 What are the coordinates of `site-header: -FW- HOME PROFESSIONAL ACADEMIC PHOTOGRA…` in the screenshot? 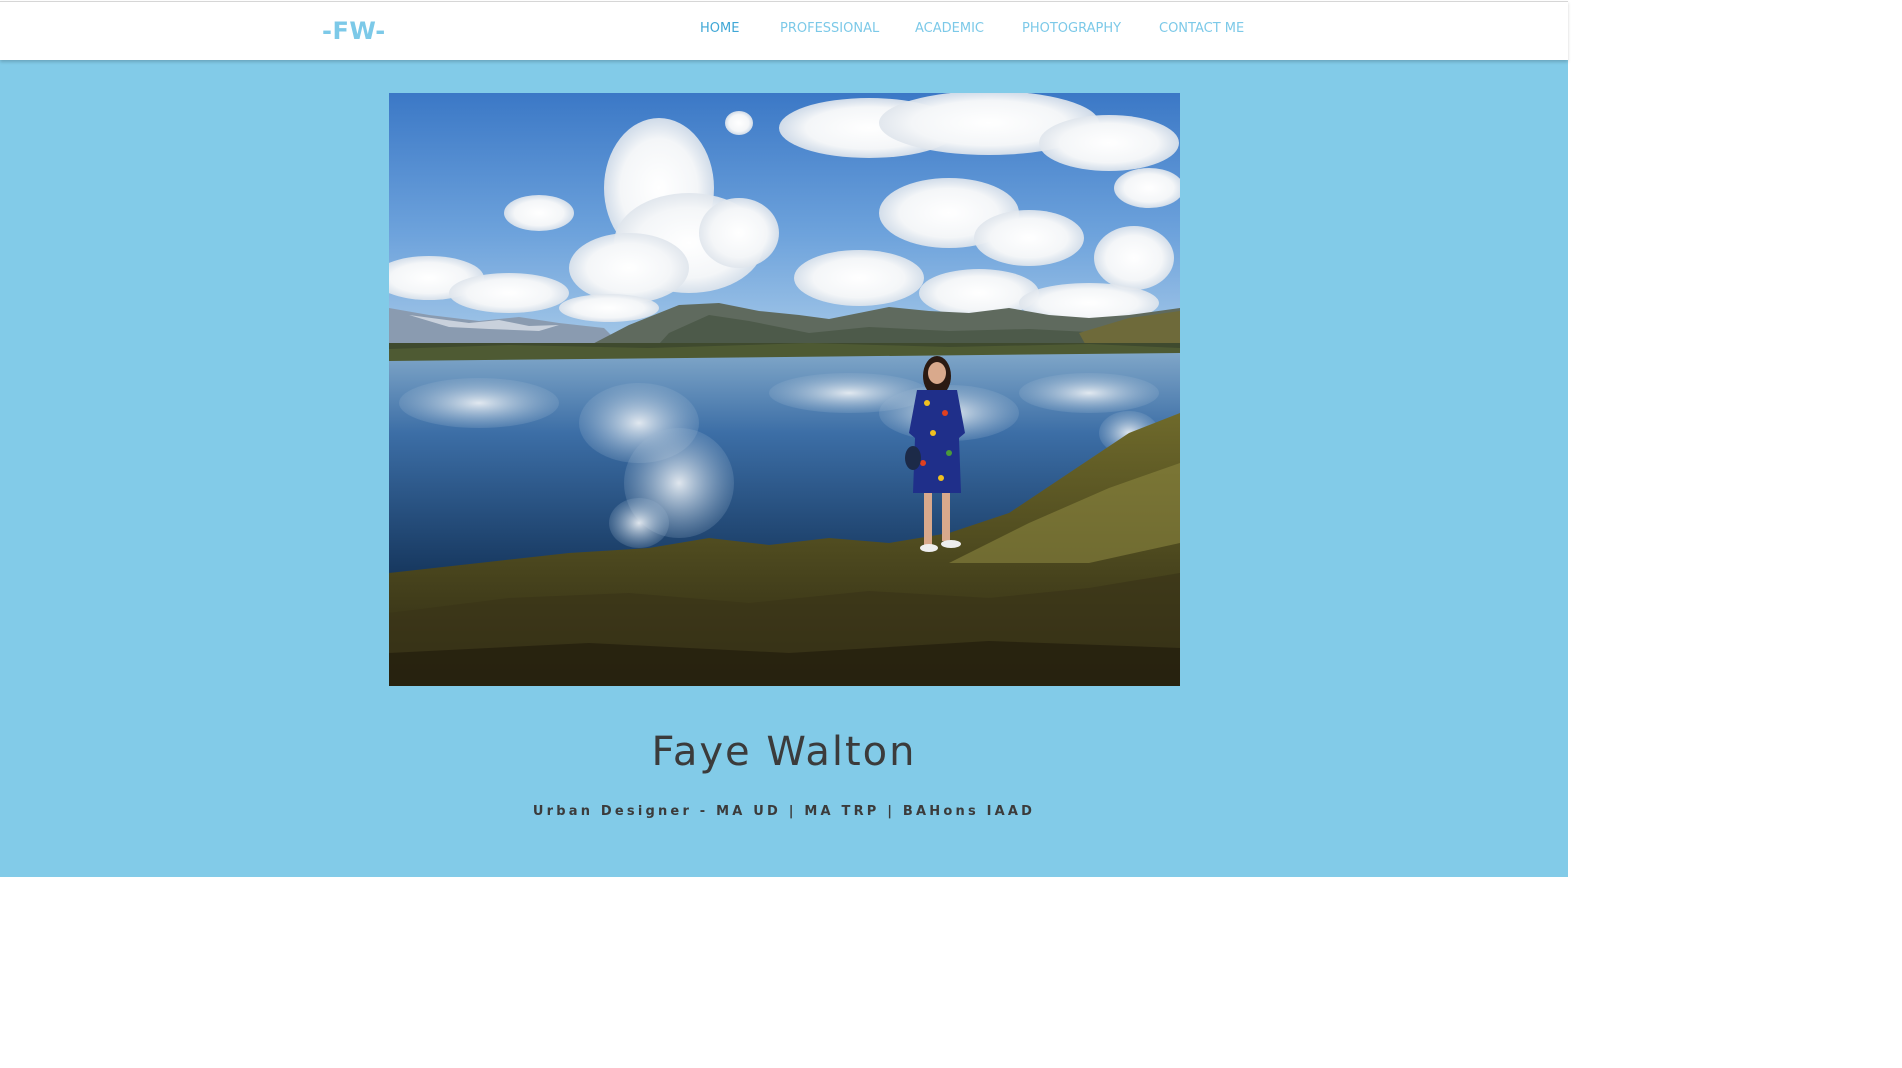 It's located at (784, 30).